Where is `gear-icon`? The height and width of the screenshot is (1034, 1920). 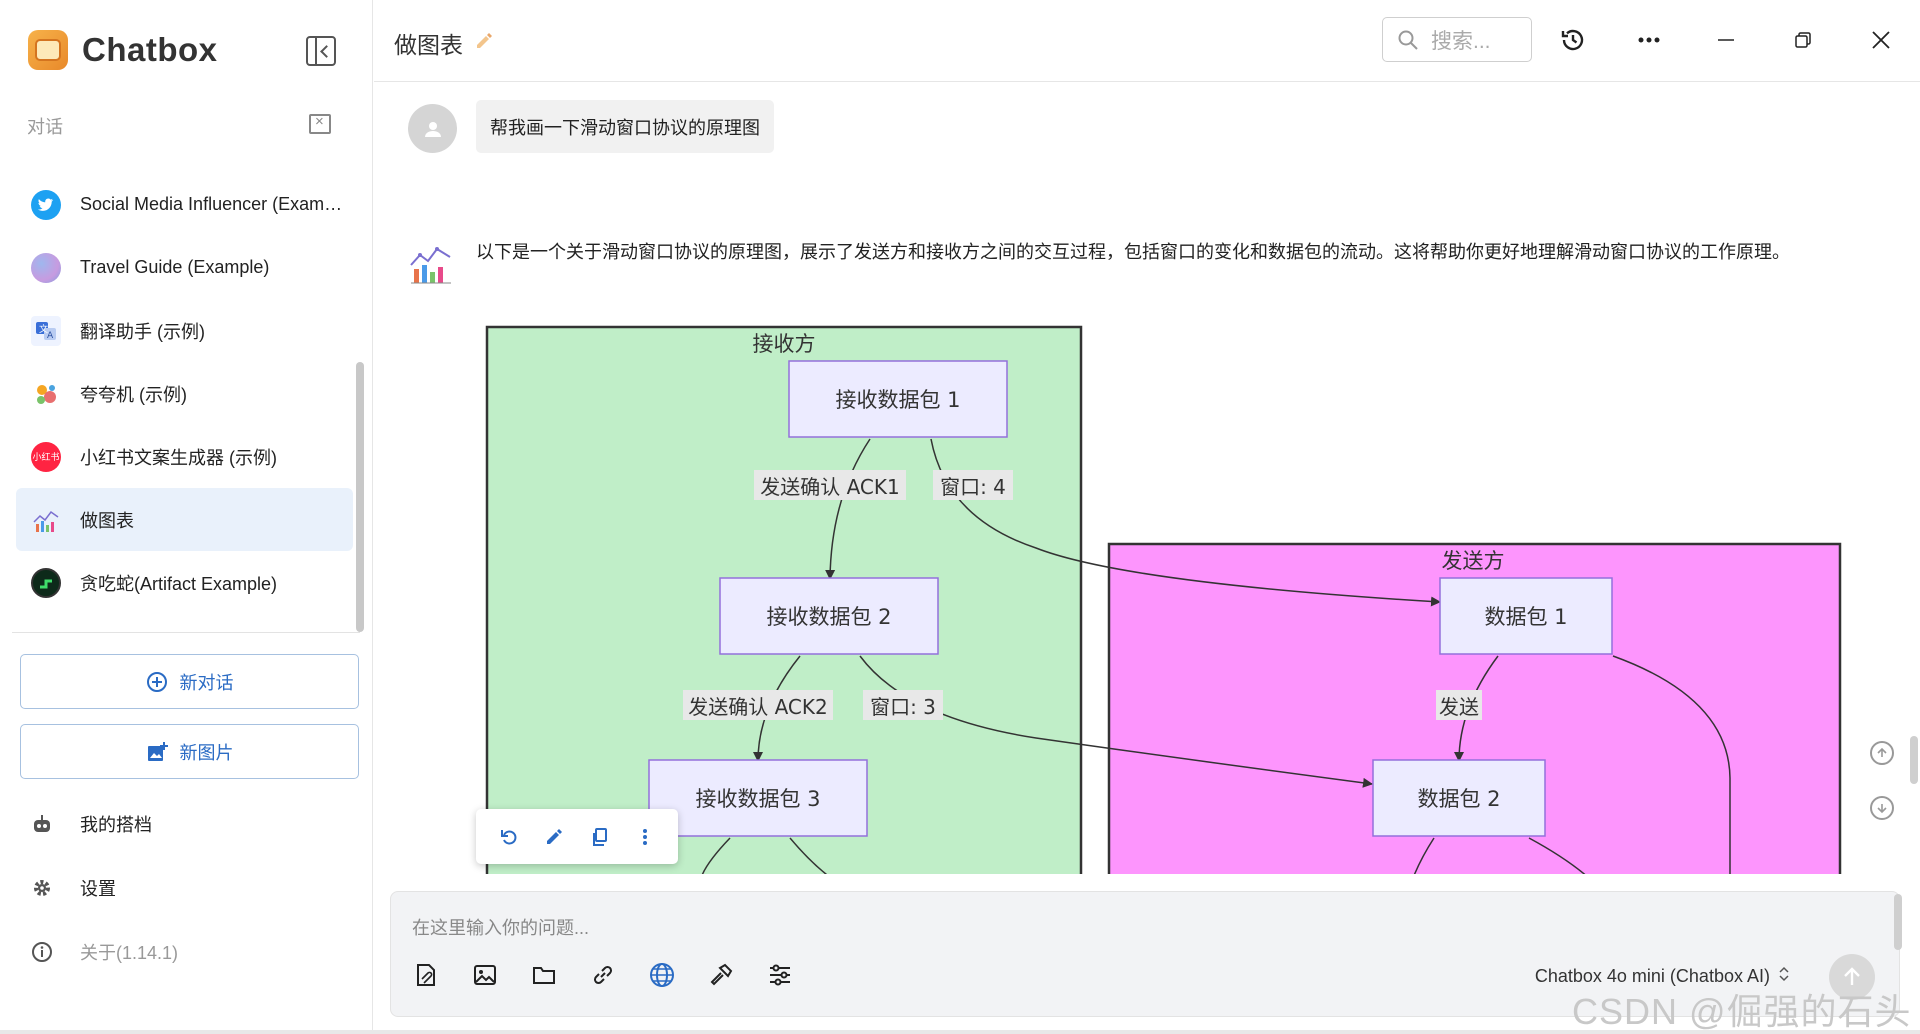
gear-icon is located at coordinates (42, 888).